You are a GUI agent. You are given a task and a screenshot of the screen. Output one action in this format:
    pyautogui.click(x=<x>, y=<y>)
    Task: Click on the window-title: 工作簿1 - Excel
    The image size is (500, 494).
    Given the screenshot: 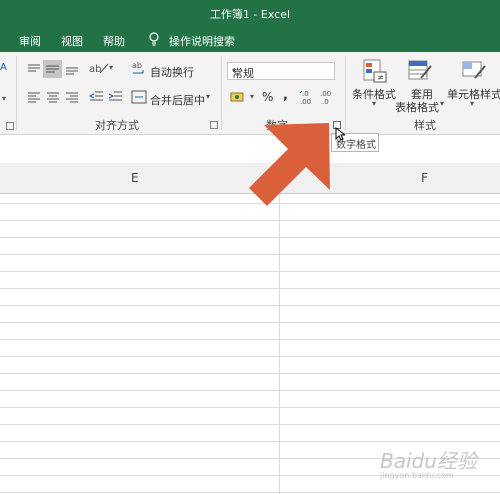 What is the action you would take?
    pyautogui.click(x=250, y=14)
    